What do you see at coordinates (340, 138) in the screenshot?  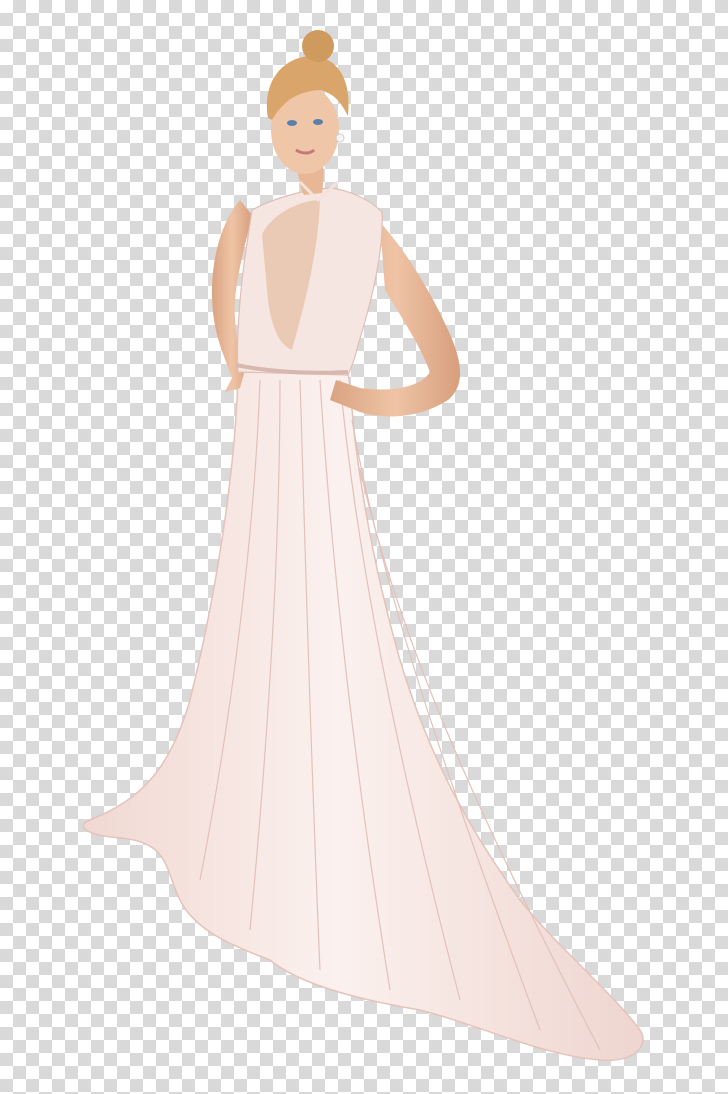 I see `earring` at bounding box center [340, 138].